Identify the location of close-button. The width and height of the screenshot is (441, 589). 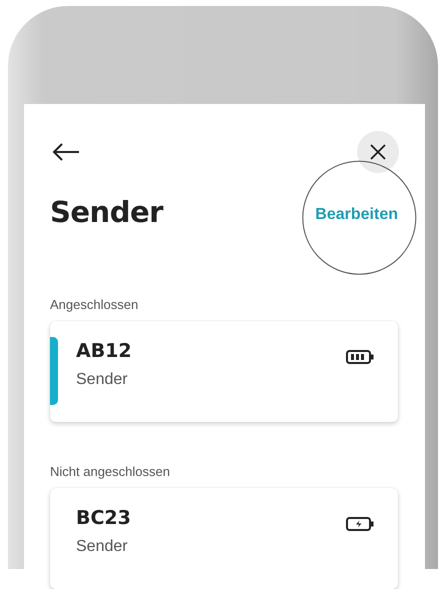
(378, 152).